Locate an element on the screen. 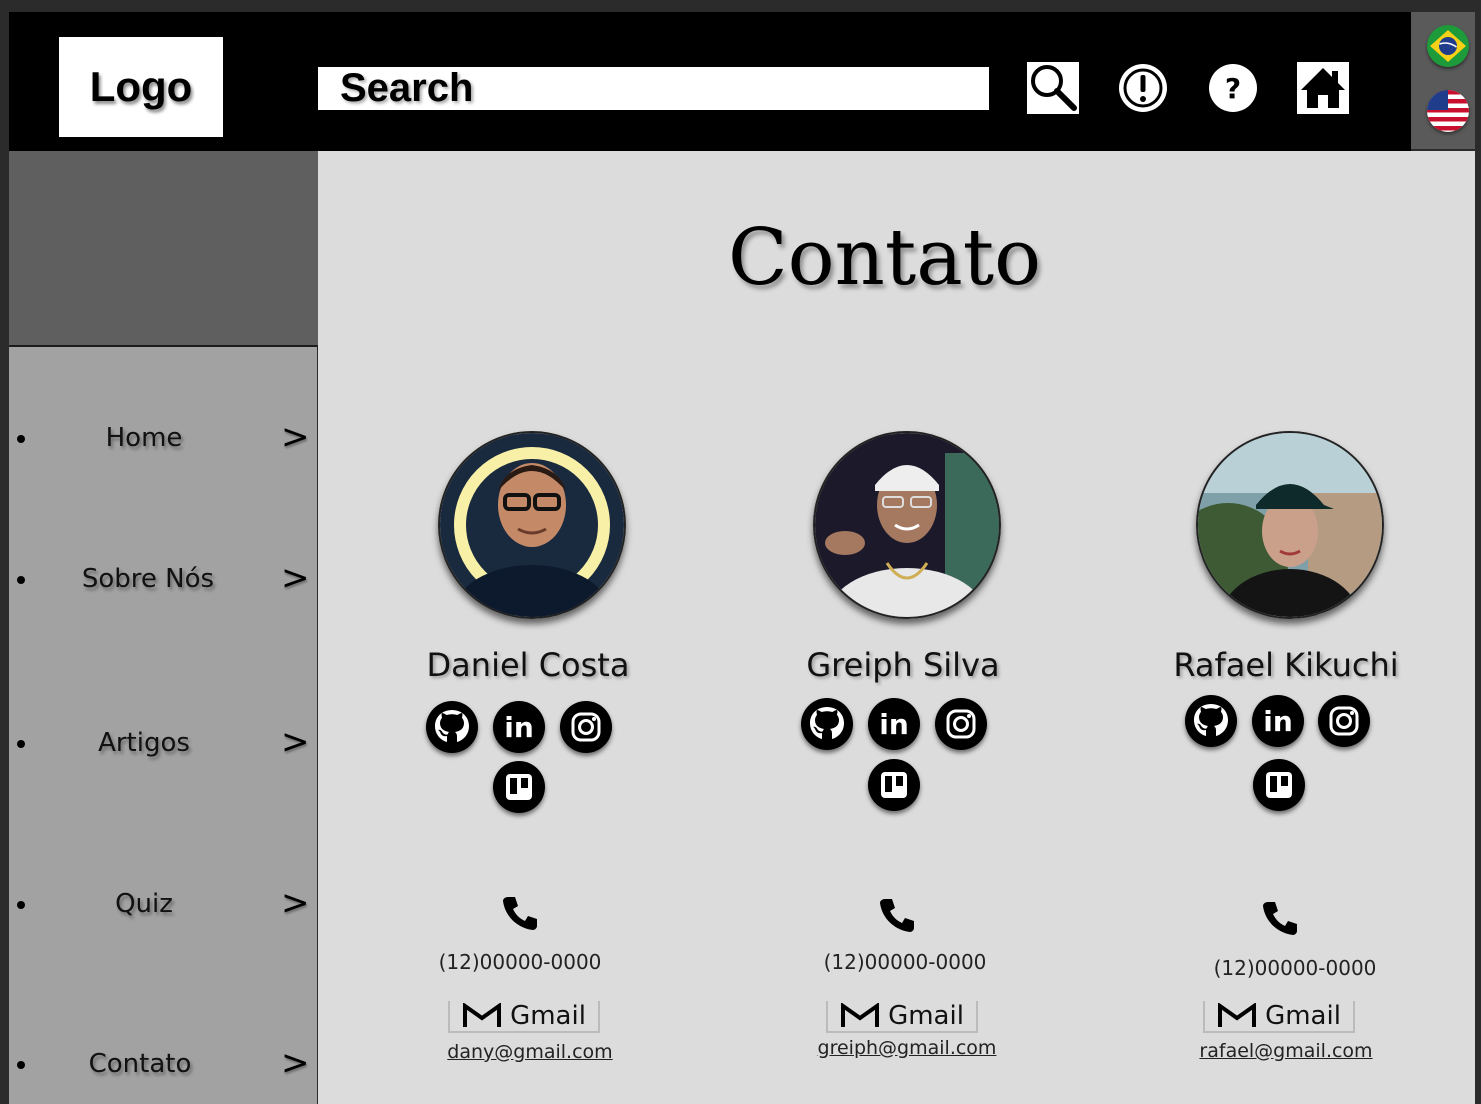  help-icon: ? is located at coordinates (1233, 88).